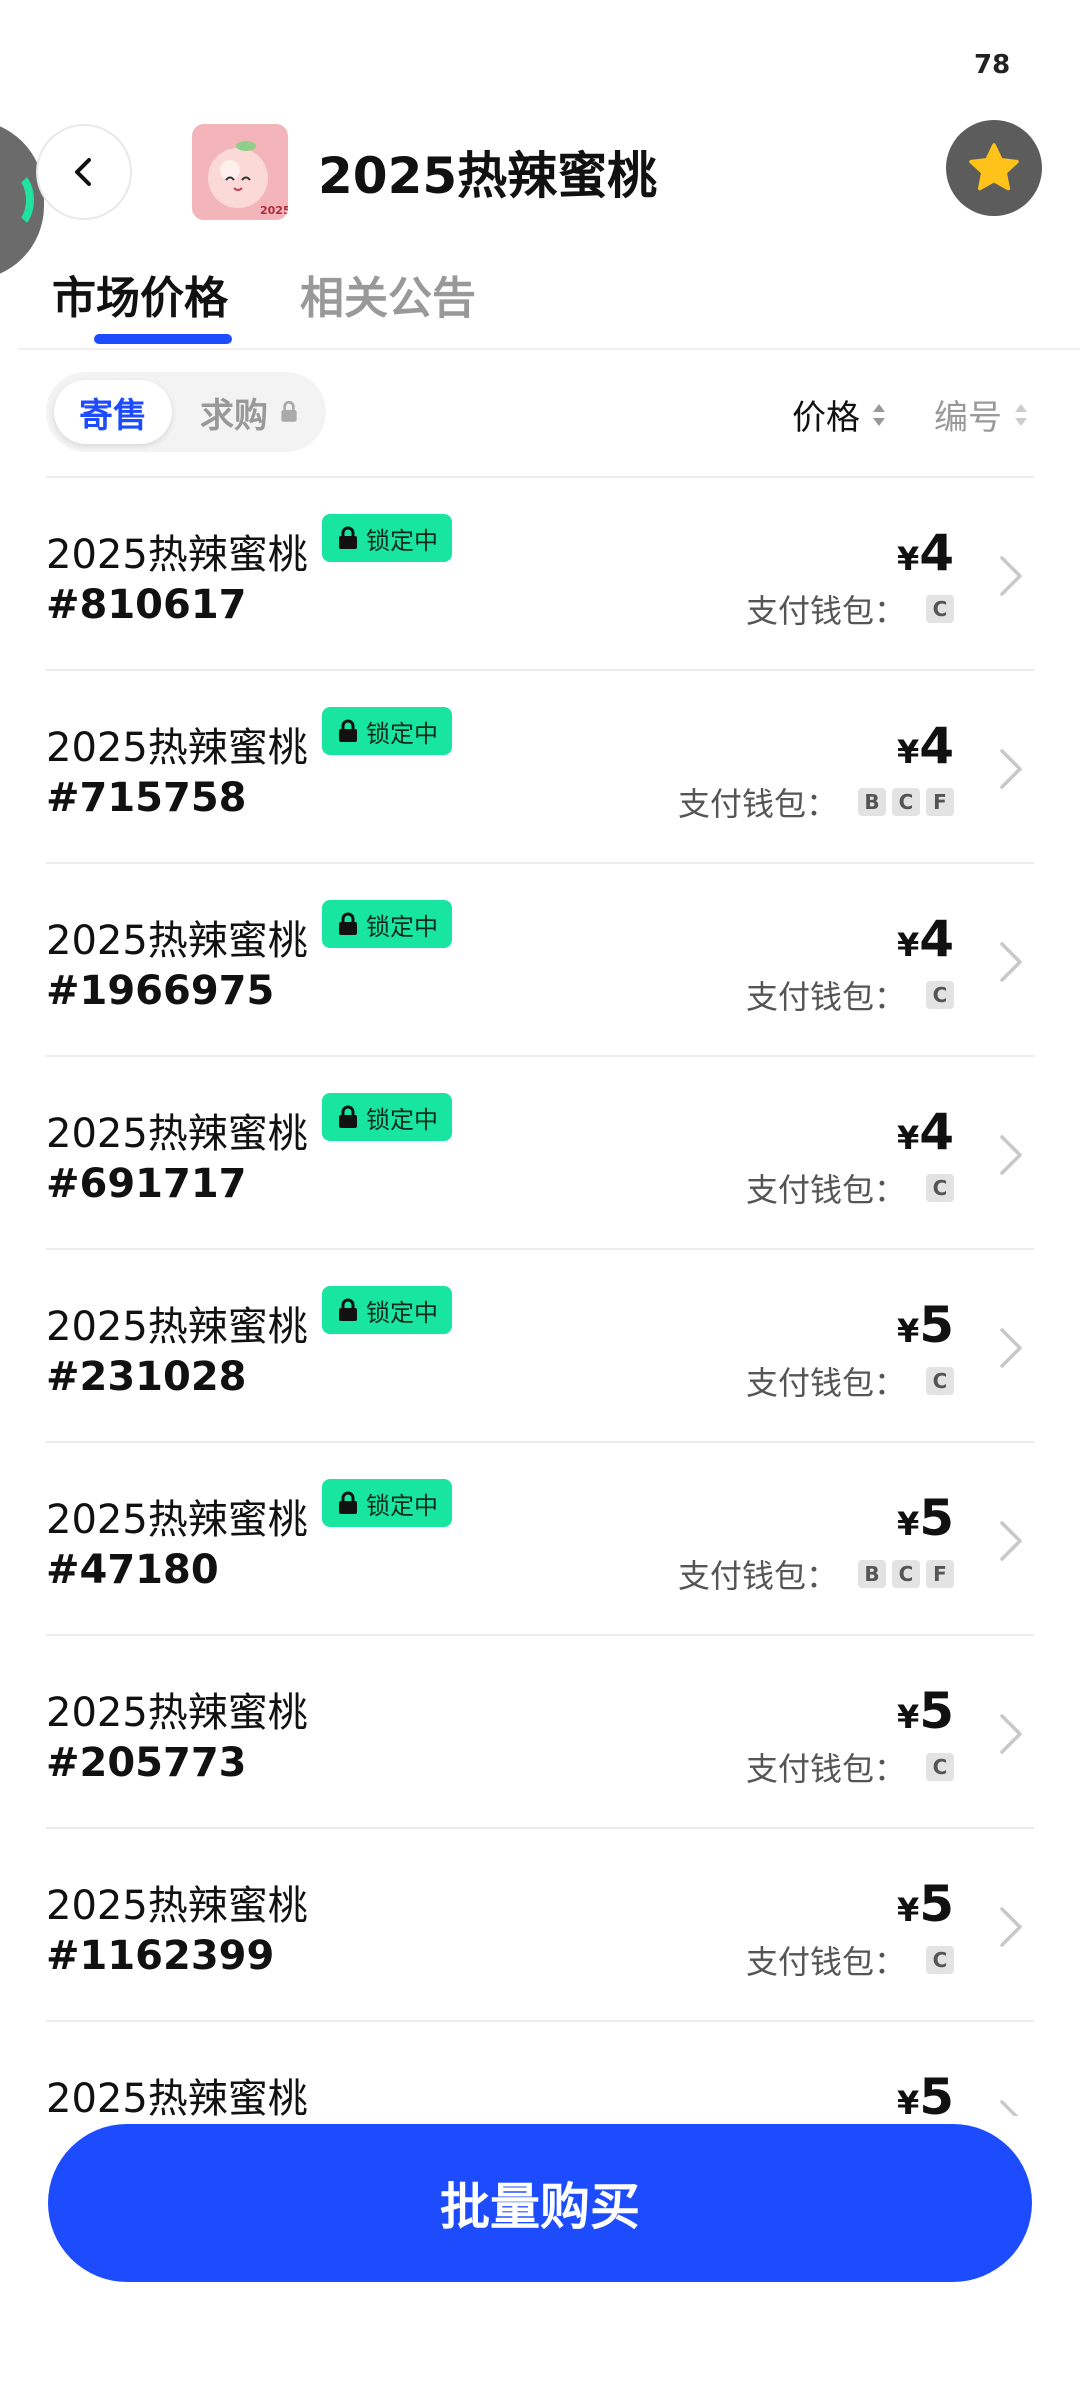  What do you see at coordinates (540, 765) in the screenshot?
I see `listing-row: 2025热辣蜜桃 锁定中 #715758 ¥4 支付钱包： B C F` at bounding box center [540, 765].